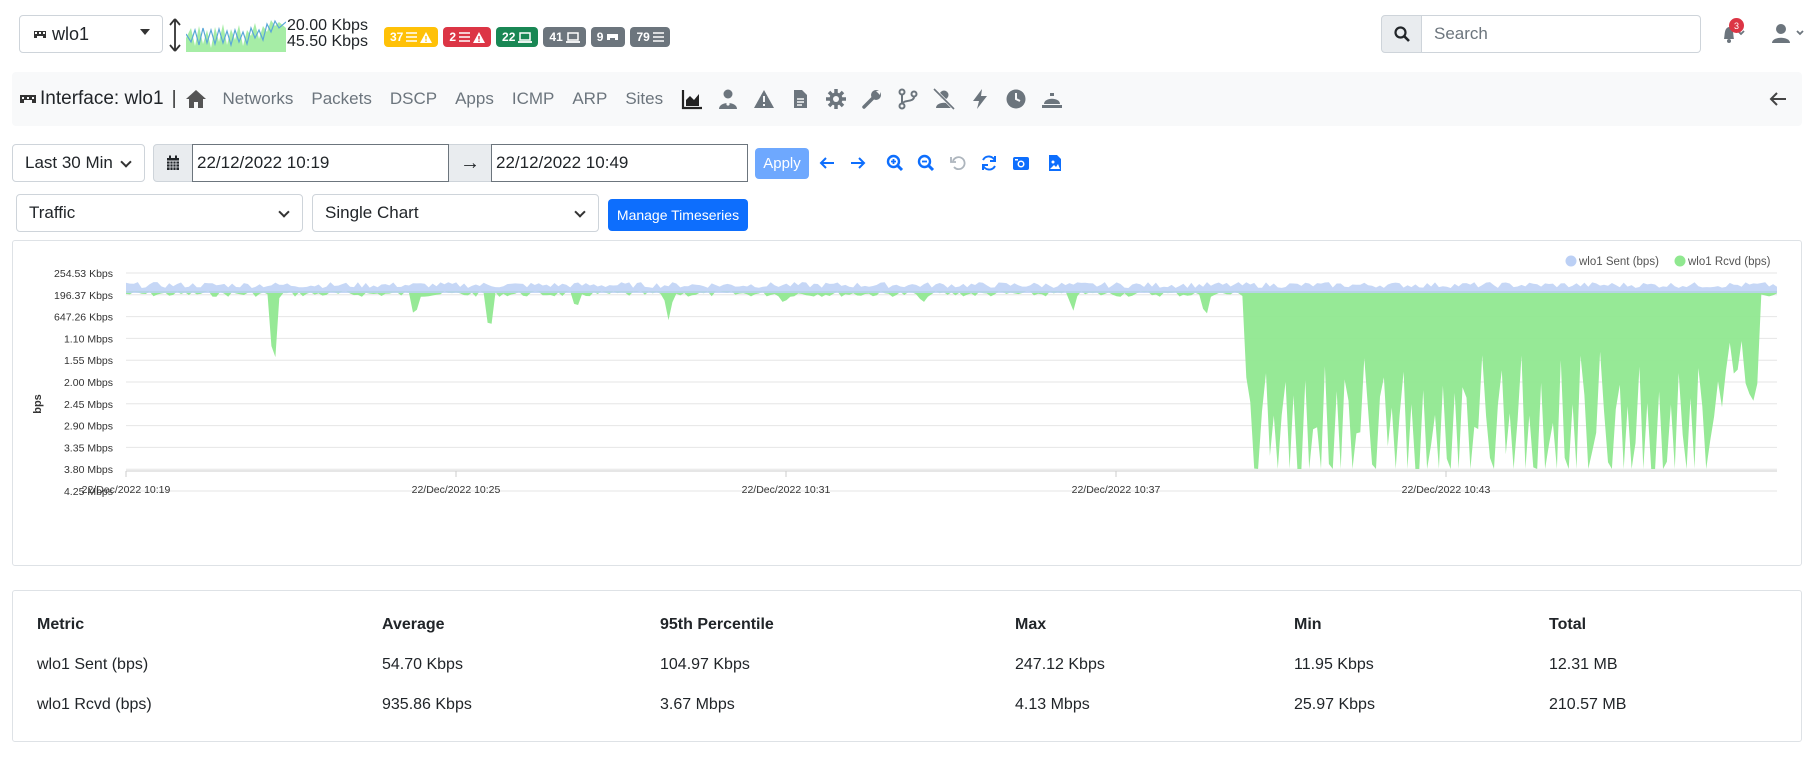  I want to click on gear-icon, so click(836, 99).